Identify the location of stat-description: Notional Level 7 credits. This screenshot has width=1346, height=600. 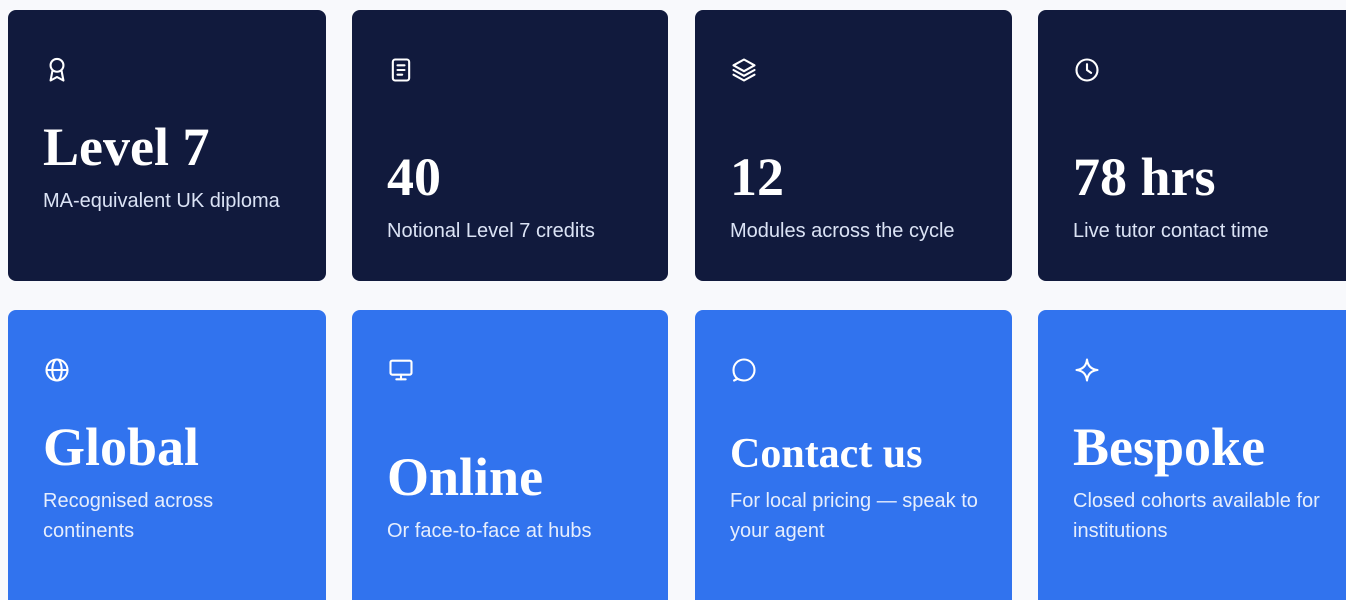
(491, 231).